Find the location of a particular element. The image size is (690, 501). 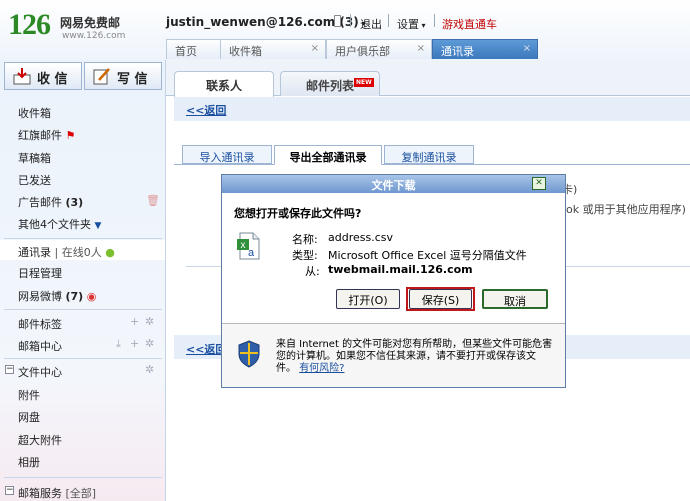

receive-icon is located at coordinates (22, 76).